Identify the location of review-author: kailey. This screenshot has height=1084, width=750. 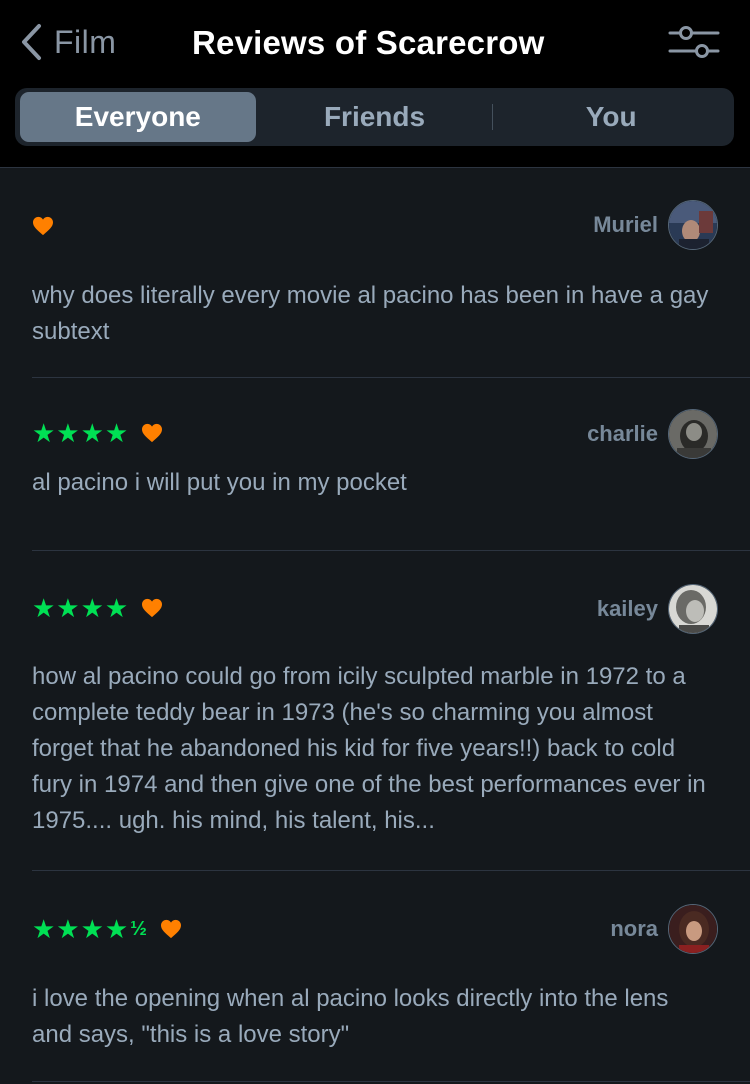
(657, 609).